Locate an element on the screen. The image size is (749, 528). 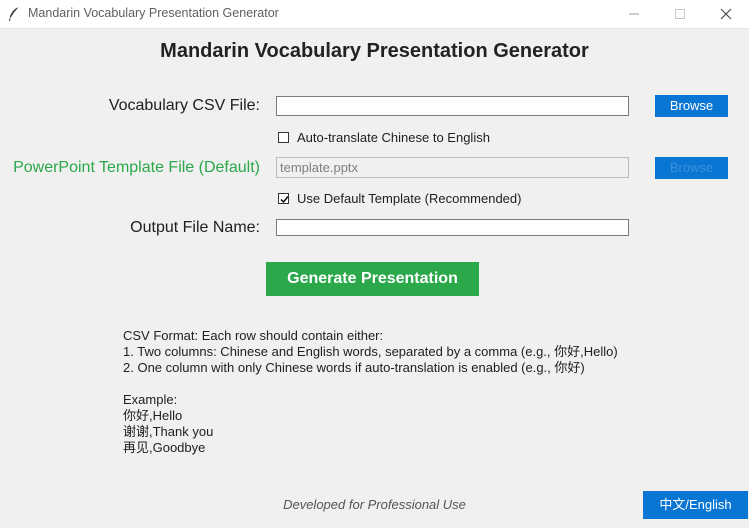
feather-icon is located at coordinates (14, 14).